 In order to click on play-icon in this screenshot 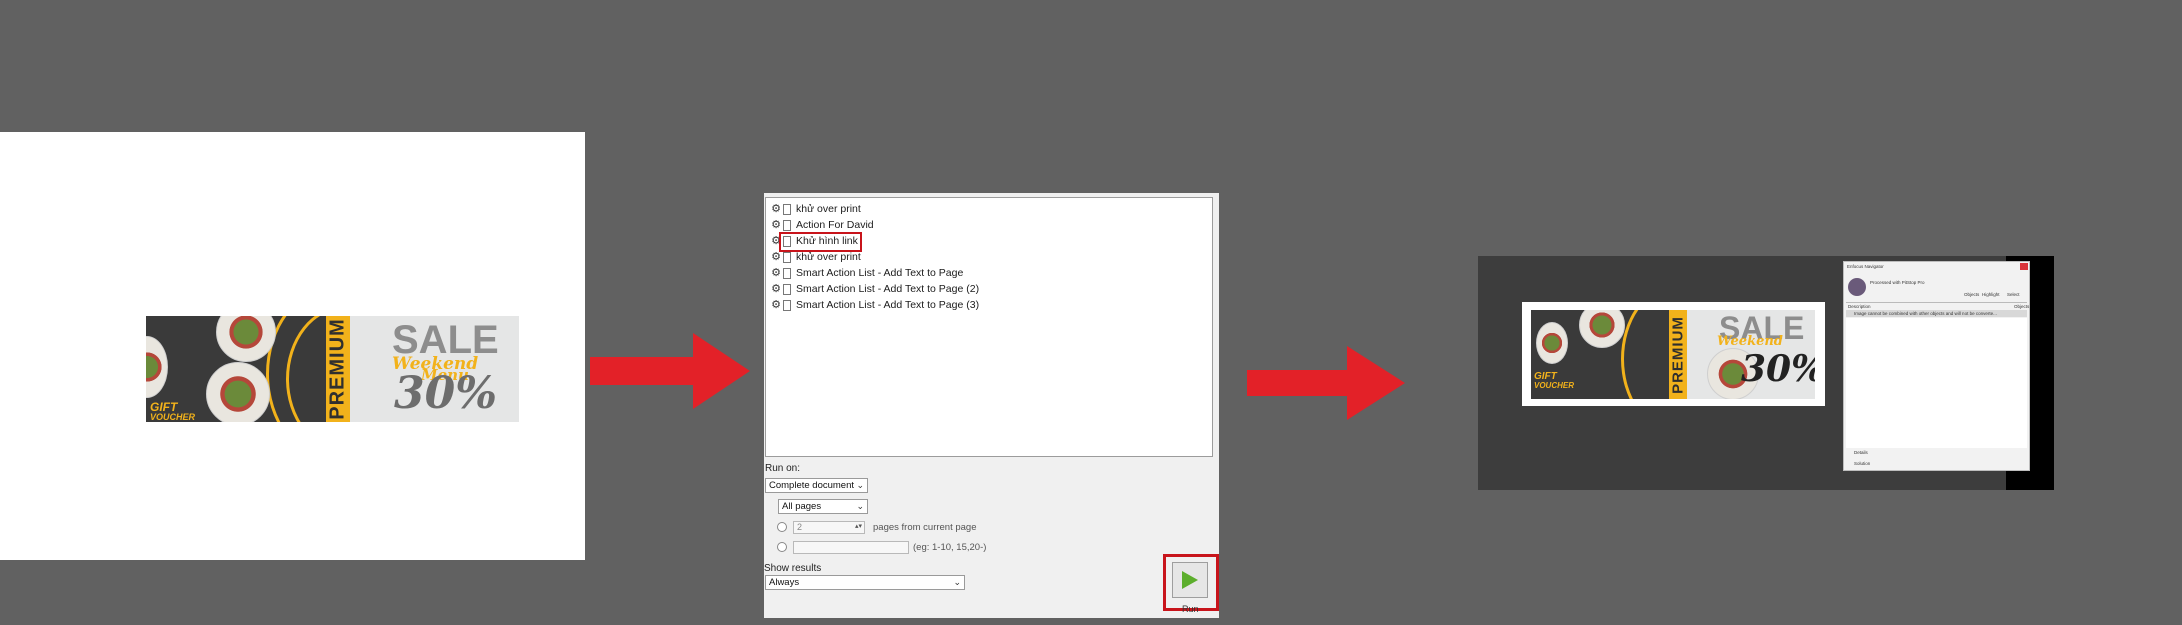, I will do `click(1190, 580)`.